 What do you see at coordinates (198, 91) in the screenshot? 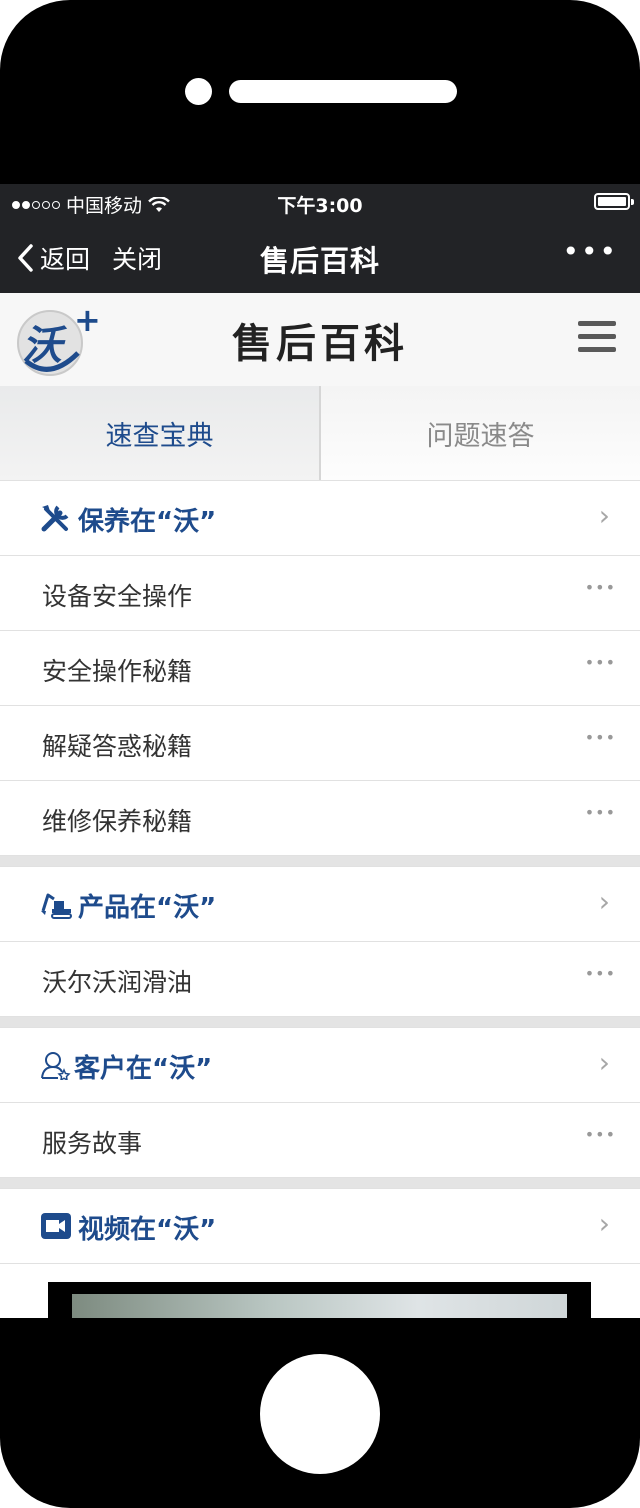
I see `front-camera` at bounding box center [198, 91].